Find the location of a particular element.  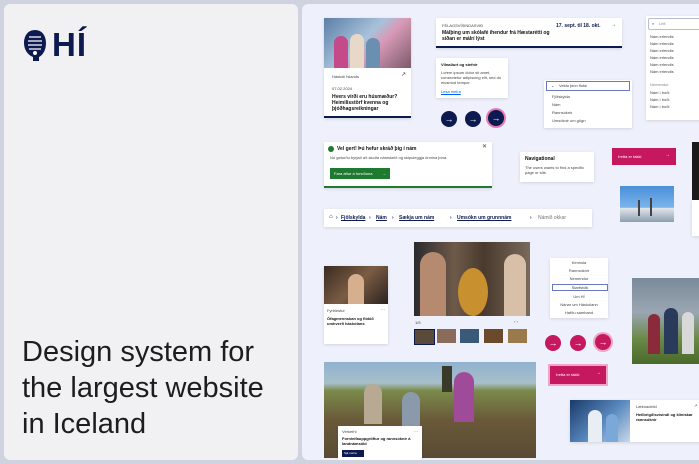

dropdown-option-2: Nám is located at coordinates (556, 104).